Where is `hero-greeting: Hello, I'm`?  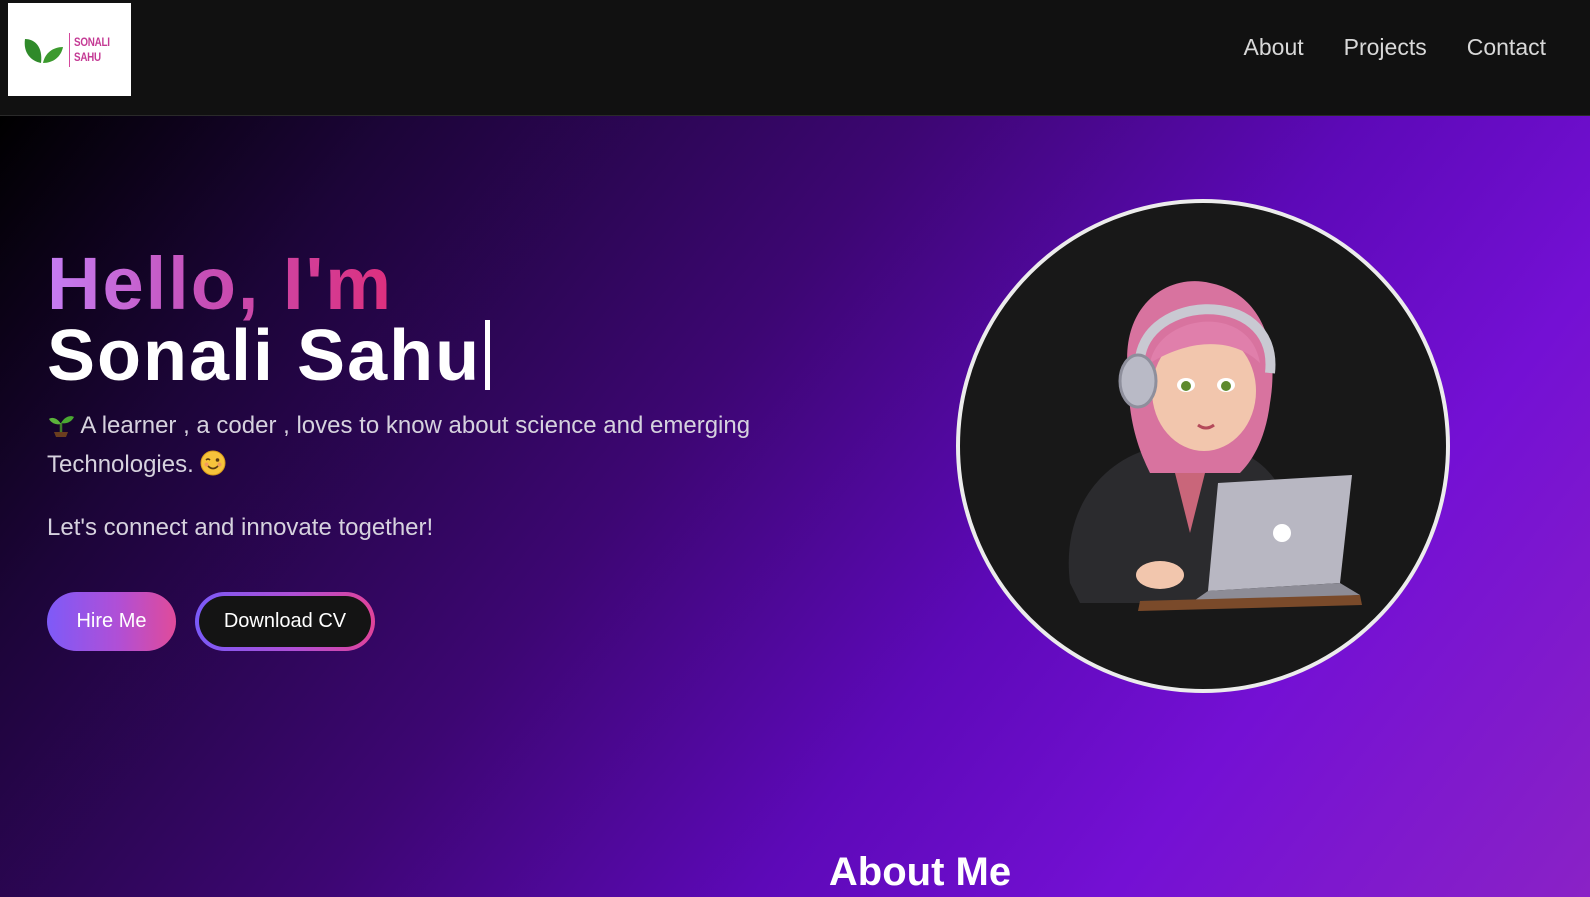
hero-greeting: Hello, I'm is located at coordinates (220, 283).